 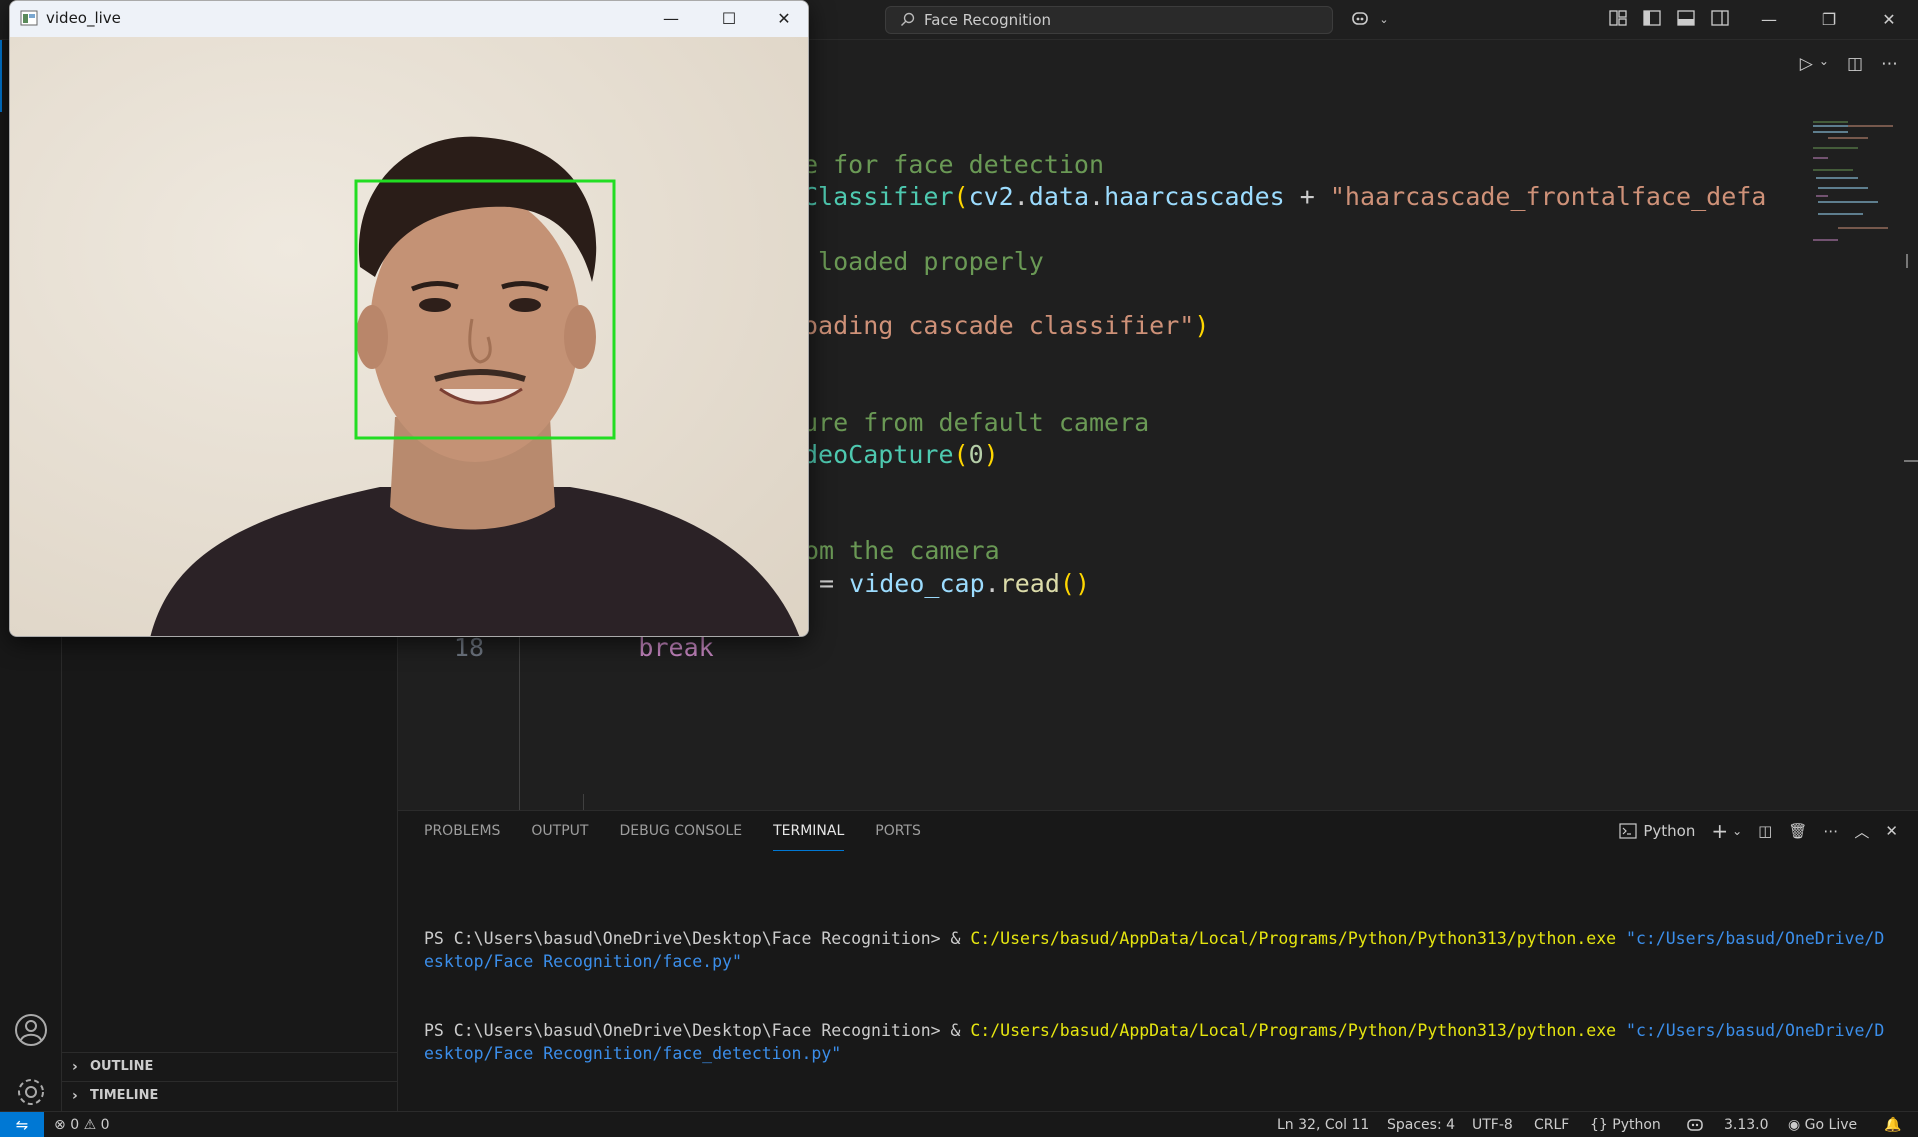 I want to click on panel-actions: Python + ⌄ ◫ 🗑 ⋯ ︿ ✕, so click(x=1758, y=831).